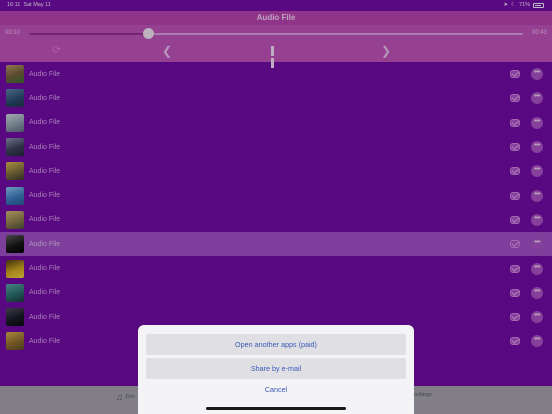 The image size is (552, 414). I want to click on share-by-email-button: Share by e-mail, so click(276, 368).